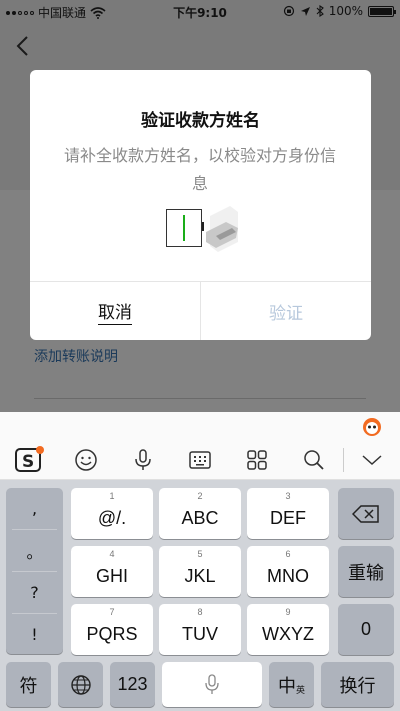 The width and height of the screenshot is (400, 711). I want to click on globe-icon, so click(80, 684).